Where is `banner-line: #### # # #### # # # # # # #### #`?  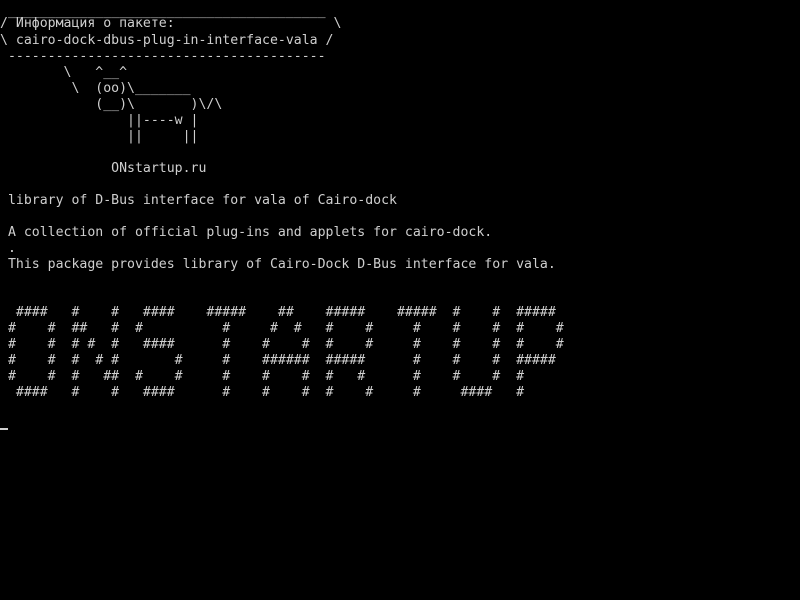 banner-line: #### # # #### # # # # # # #### # is located at coordinates (262, 392).